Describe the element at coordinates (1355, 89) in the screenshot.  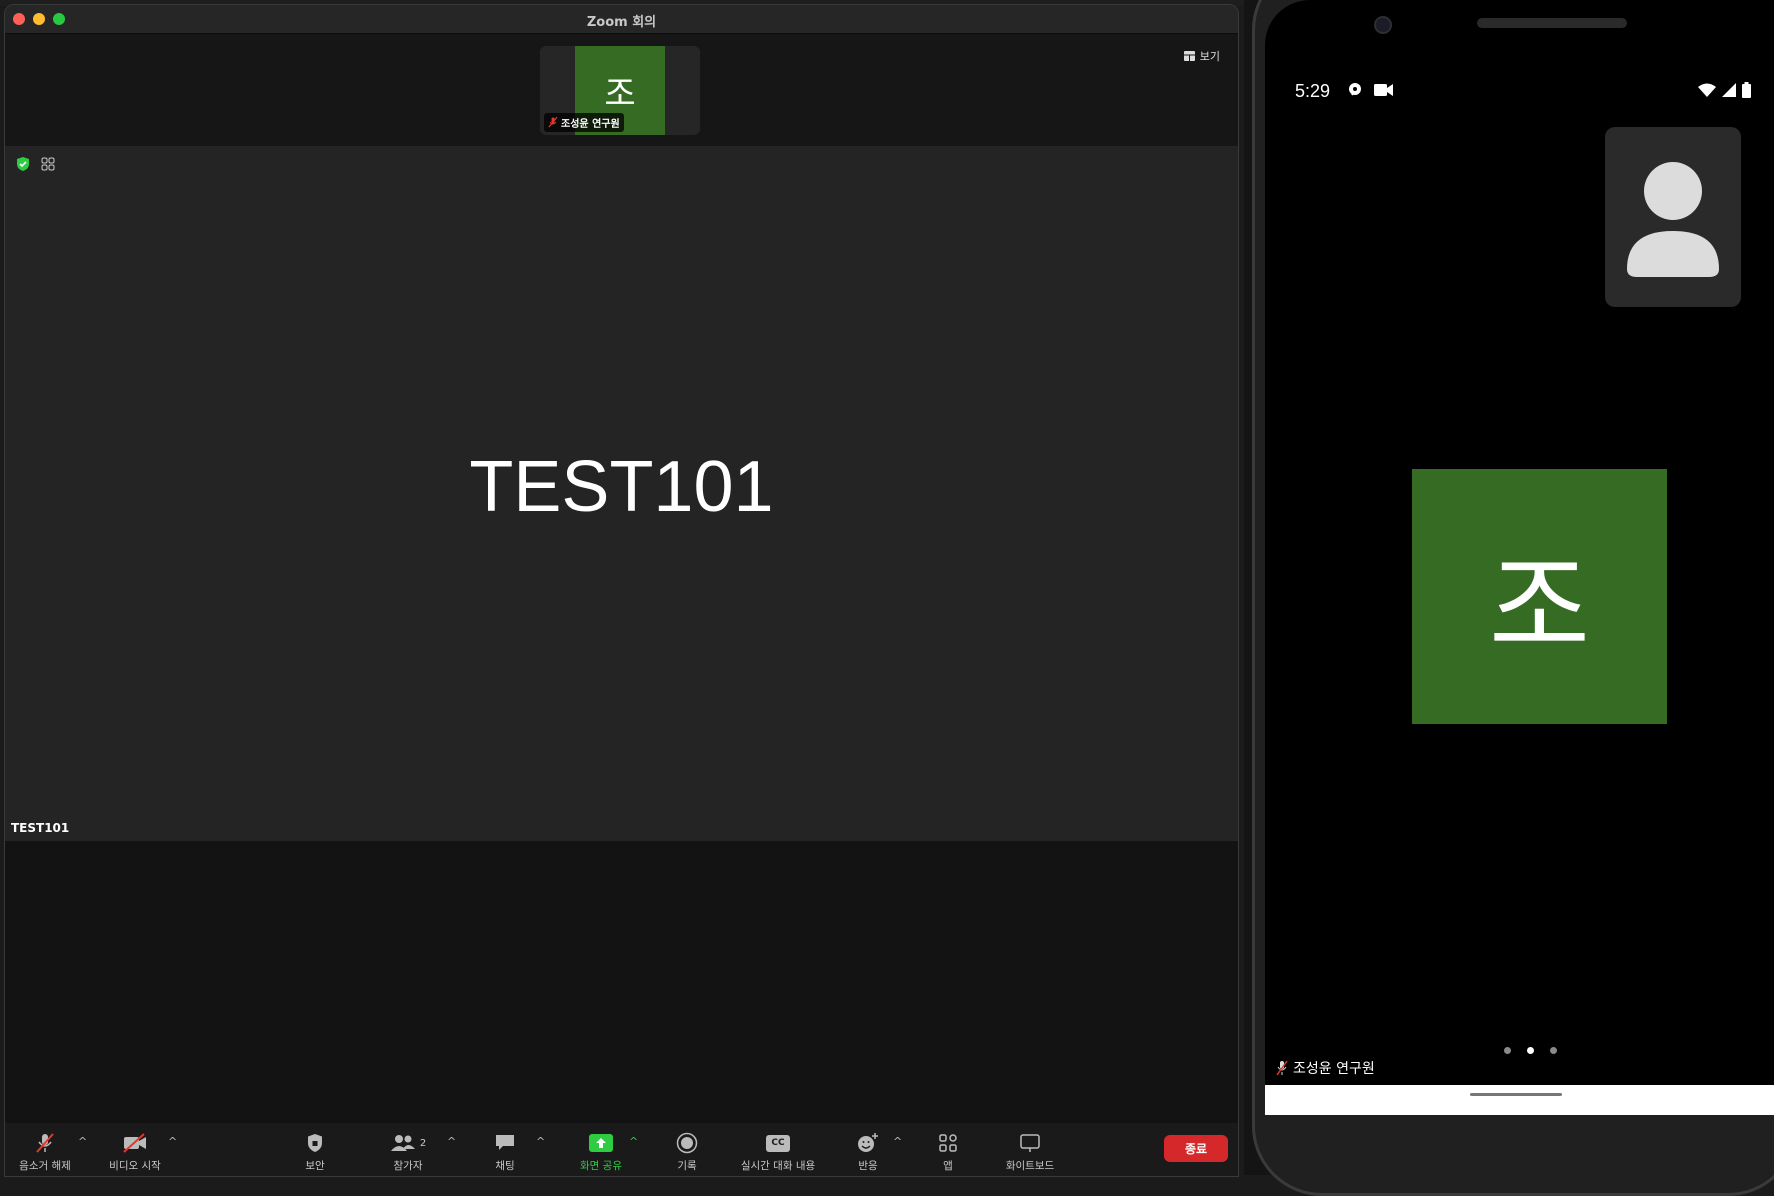
I see `hangouts-chat-icon` at that location.